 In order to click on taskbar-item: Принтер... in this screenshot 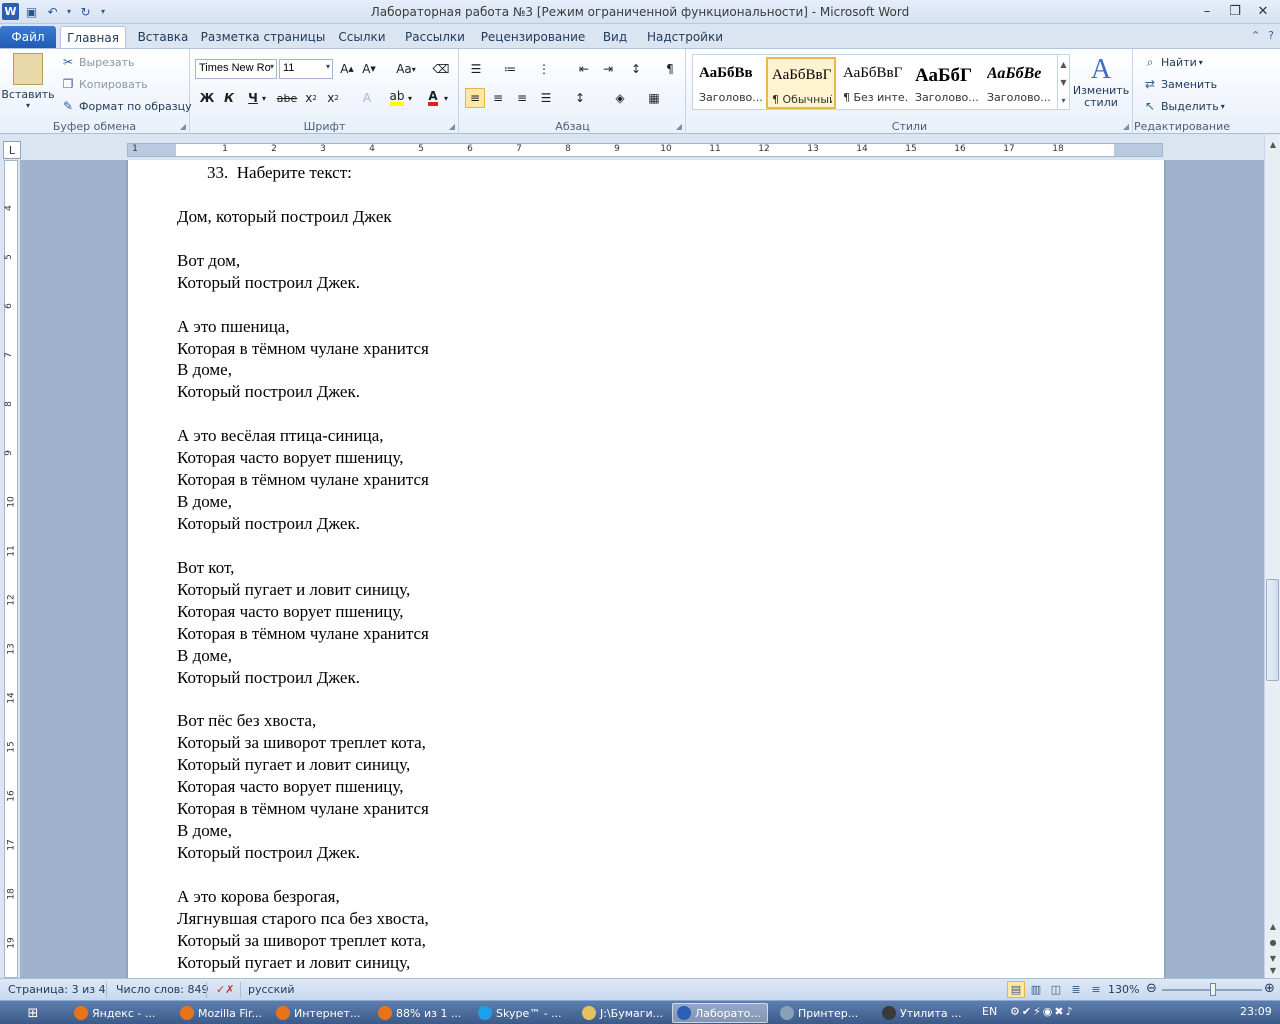, I will do `click(824, 1013)`.